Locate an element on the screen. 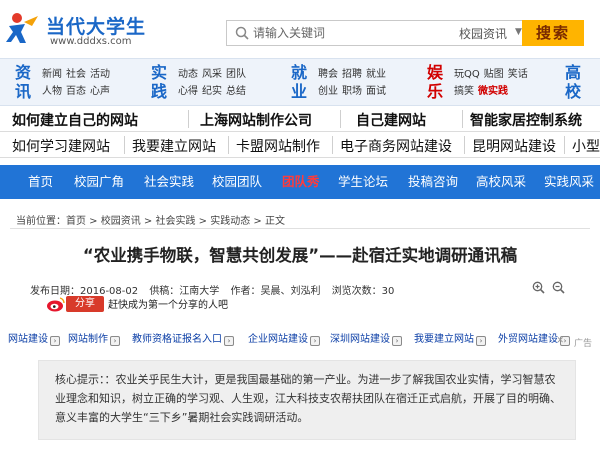 Image resolution: width=600 pixels, height=452 pixels. article-author: 作者：吴晨、刘泓利 is located at coordinates (275, 291).